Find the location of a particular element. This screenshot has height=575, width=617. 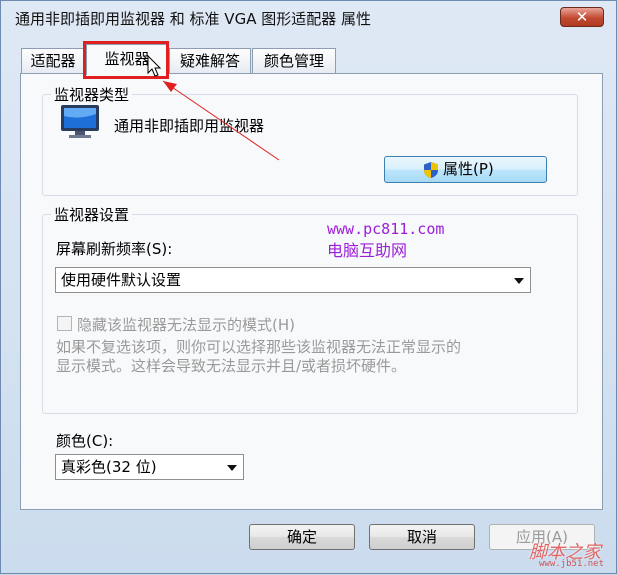

properties-button: 属性(P) is located at coordinates (465, 169).